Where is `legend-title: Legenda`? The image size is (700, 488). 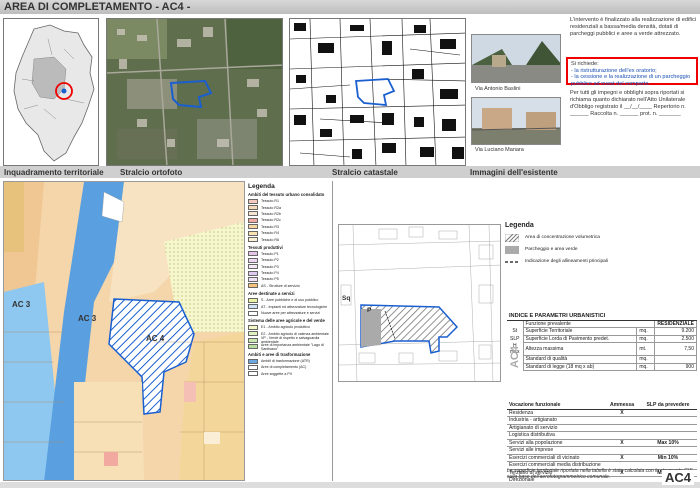
legend-title: Legenda is located at coordinates (261, 186).